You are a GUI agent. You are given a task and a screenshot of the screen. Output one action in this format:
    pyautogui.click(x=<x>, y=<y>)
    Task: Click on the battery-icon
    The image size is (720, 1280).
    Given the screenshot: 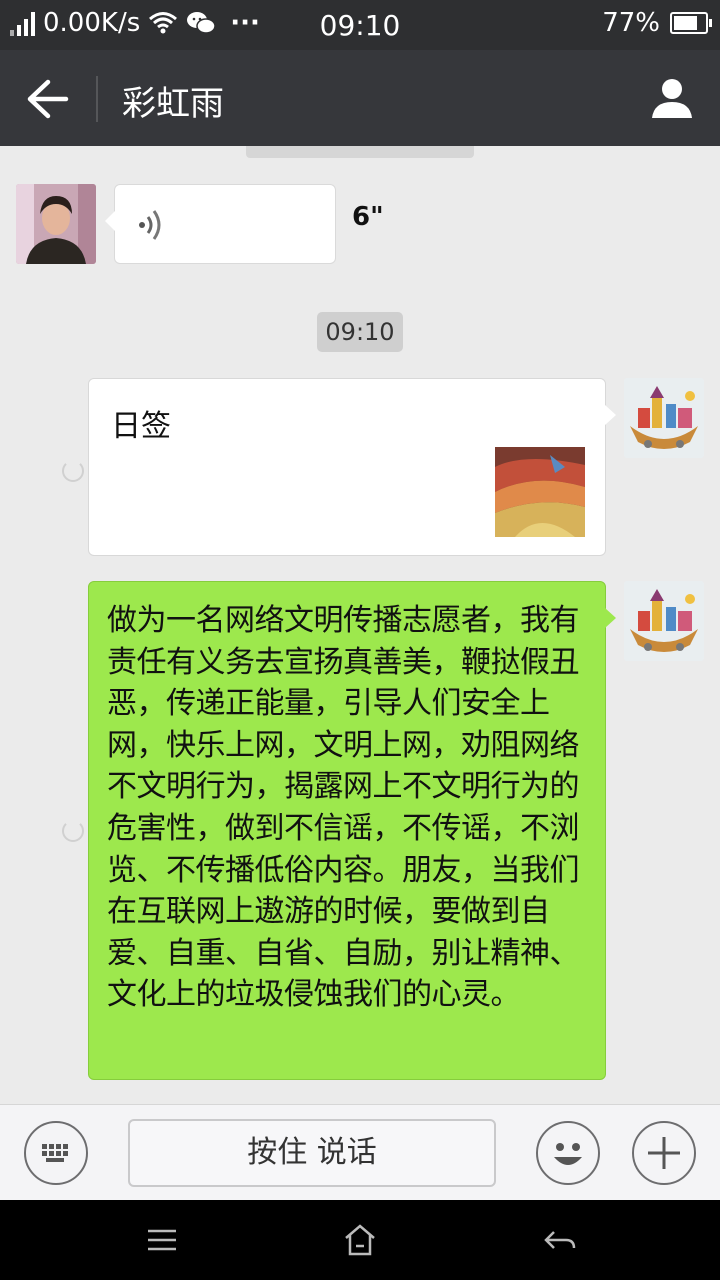 What is the action you would take?
    pyautogui.click(x=691, y=23)
    